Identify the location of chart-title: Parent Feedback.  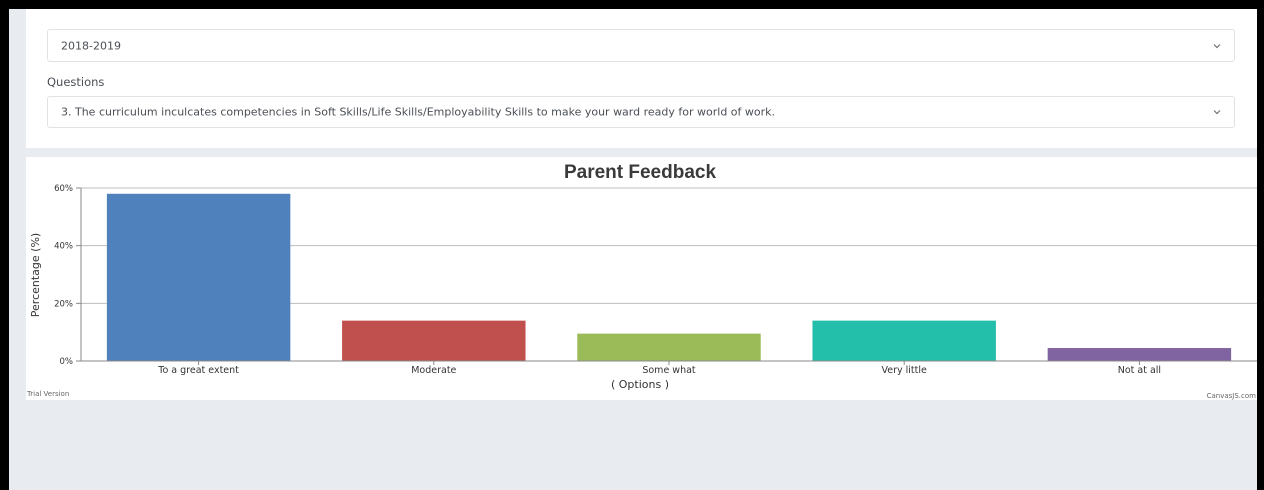
(640, 172).